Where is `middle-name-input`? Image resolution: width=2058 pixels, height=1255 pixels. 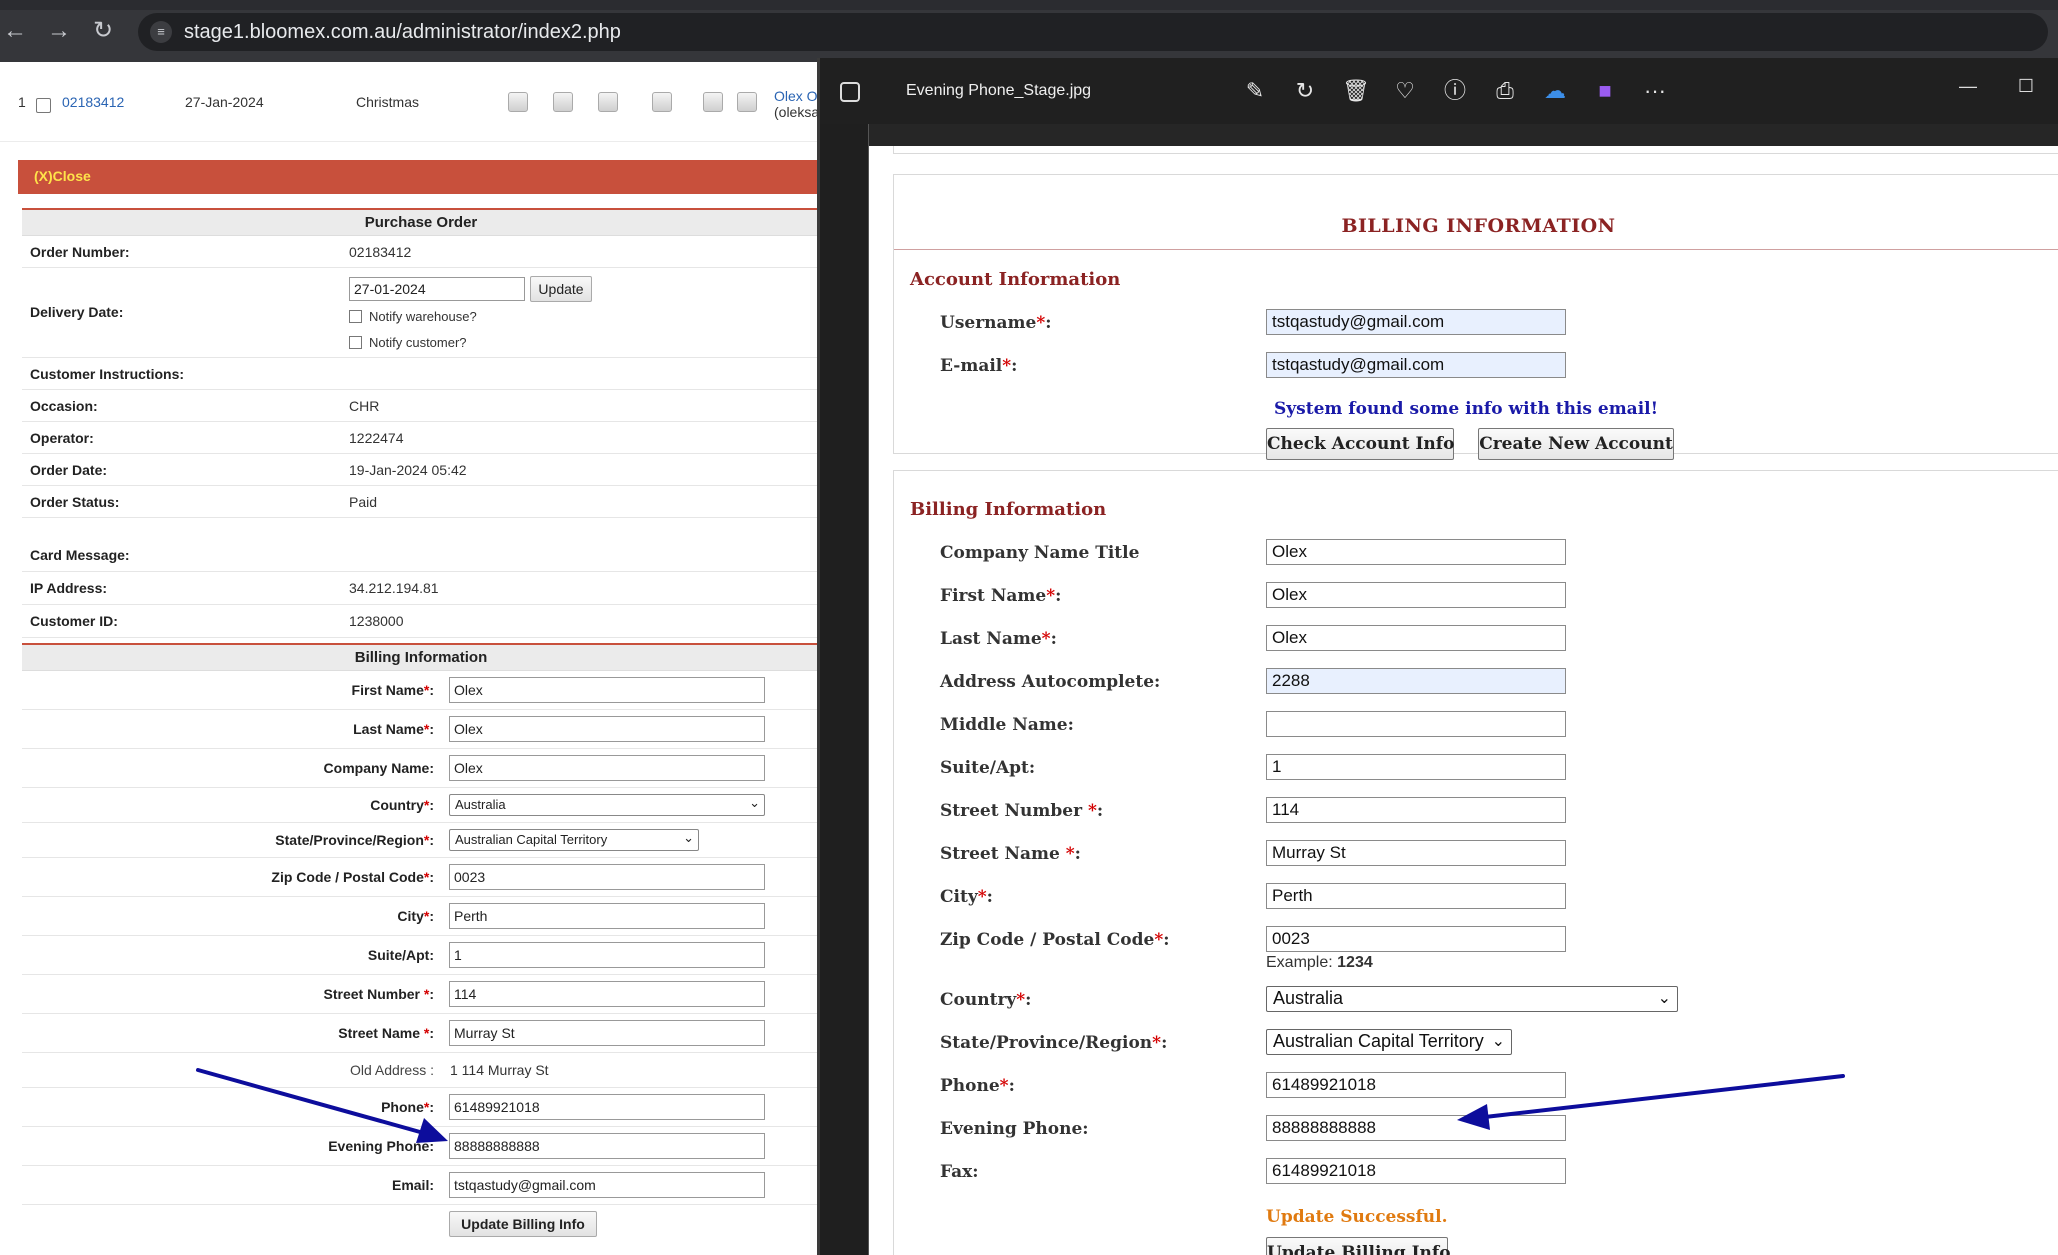 middle-name-input is located at coordinates (1416, 724).